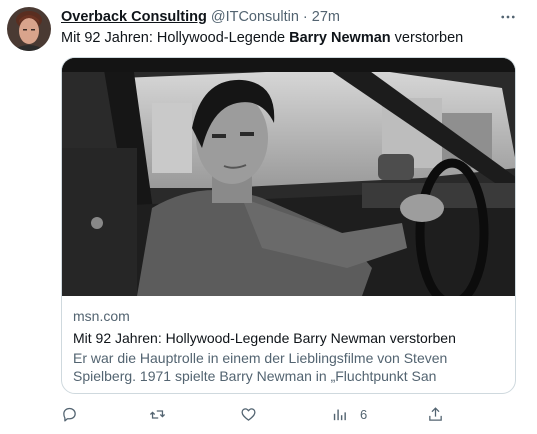 The height and width of the screenshot is (434, 537). Describe the element at coordinates (340, 38) in the screenshot. I see `tweet-text-bold: Barry Newman` at that location.